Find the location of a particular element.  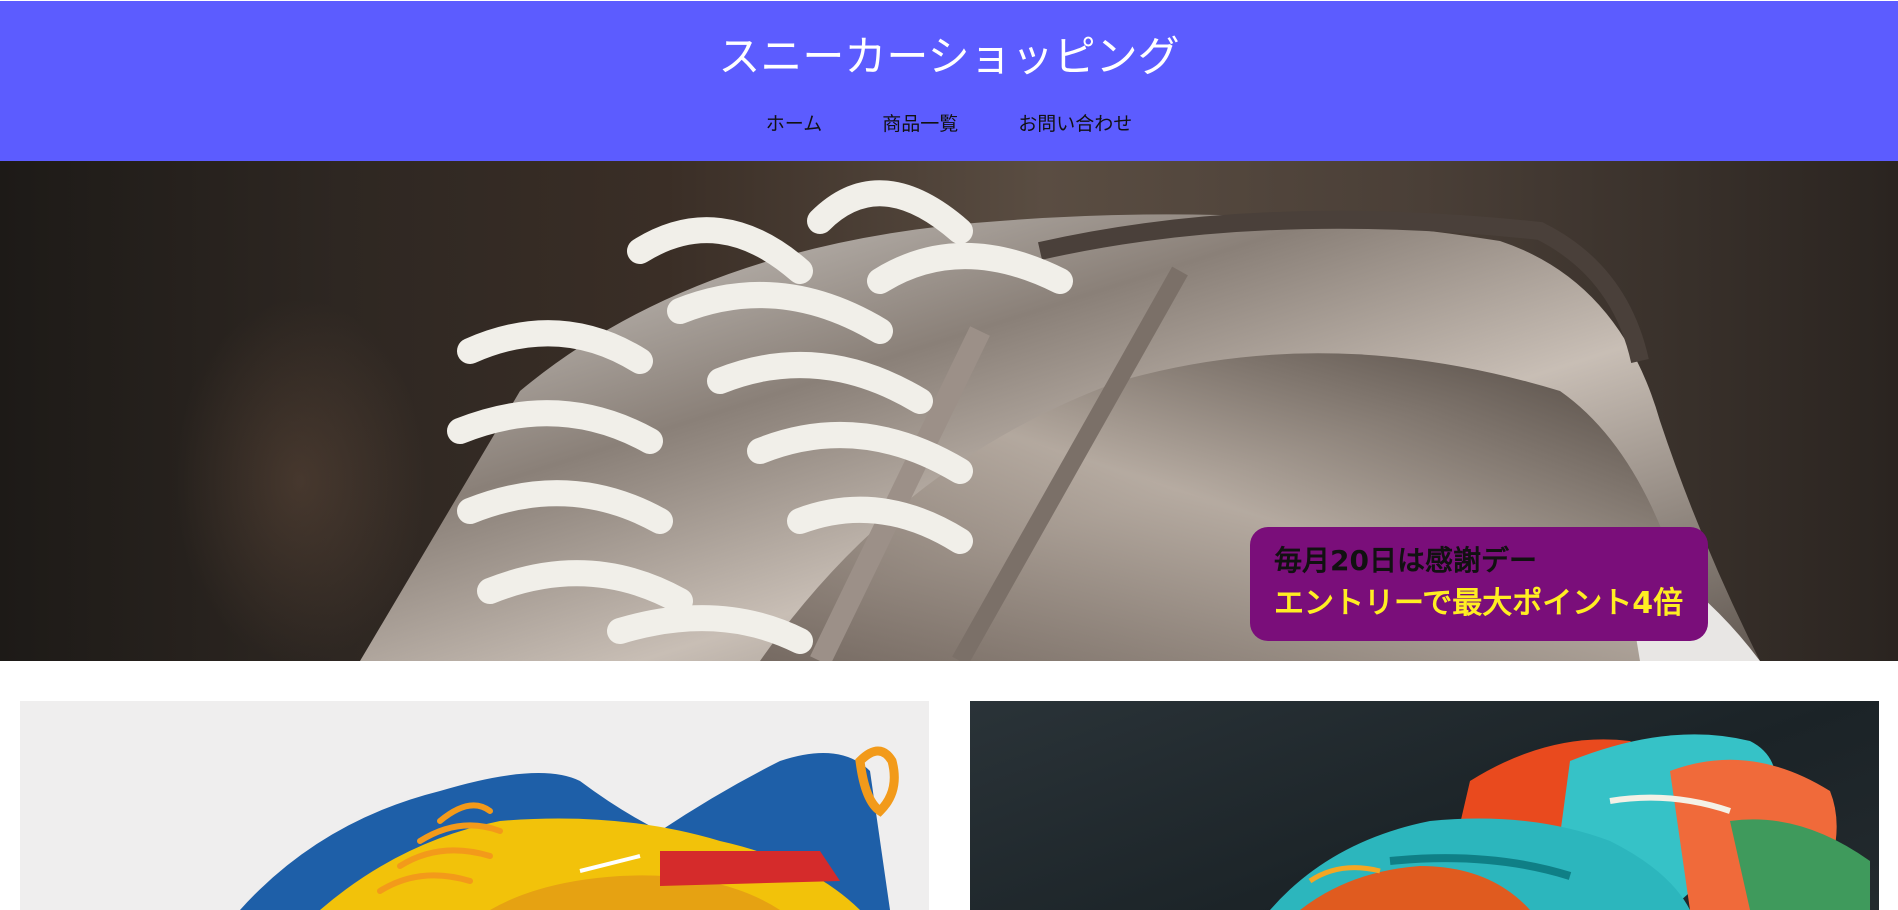

promo-title: 毎月20日は感謝デー is located at coordinates (1405, 560).